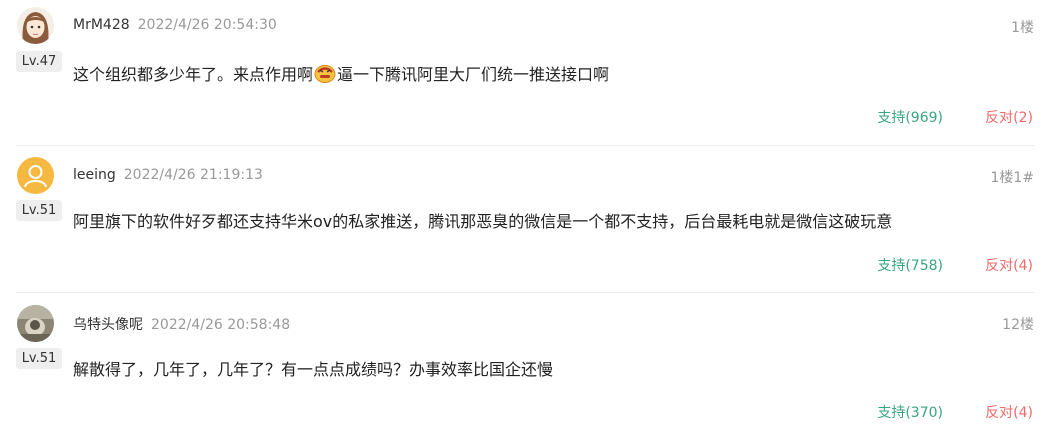  I want to click on comment-content: 这个组织都多少年了。来点作用啊 逼一下腾讯阿里大厂们统一推送接口啊, so click(552, 73).